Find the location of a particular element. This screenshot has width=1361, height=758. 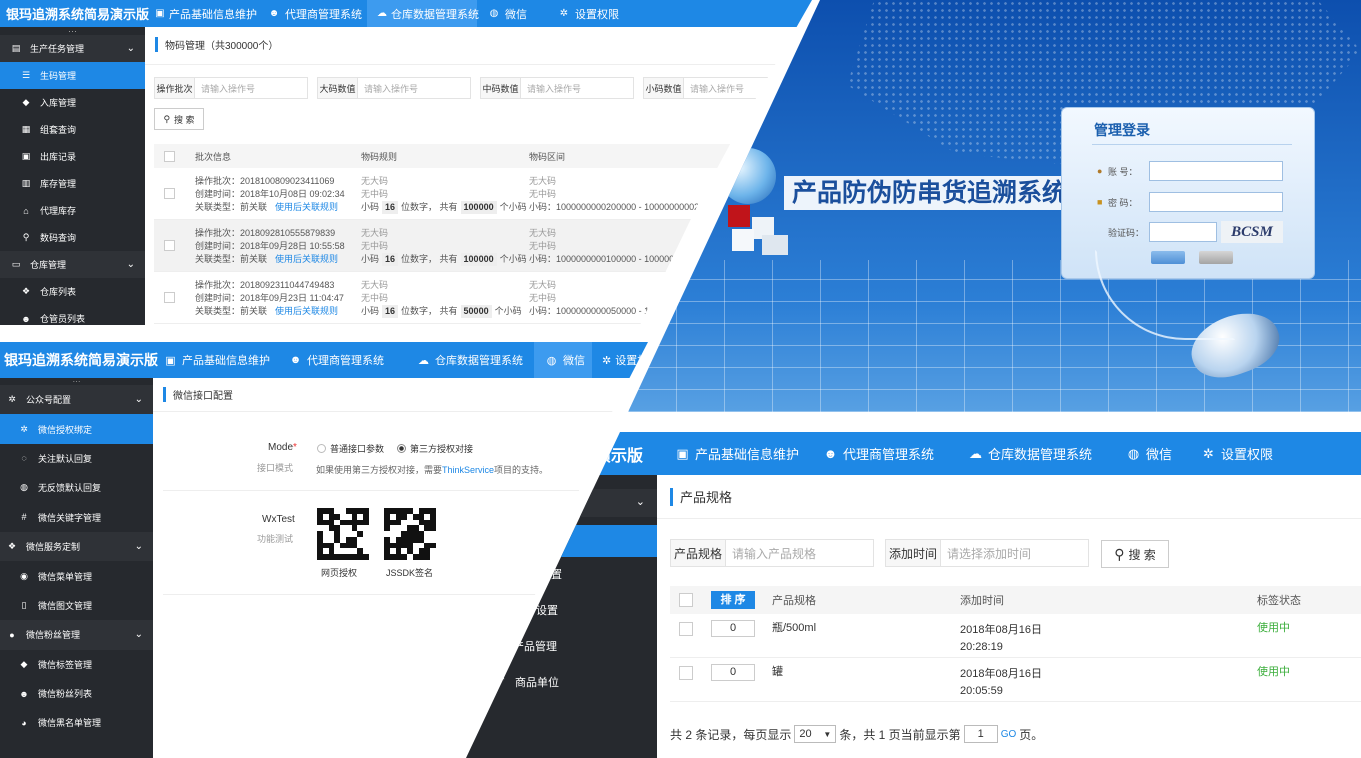

col-rule: 物码规则 is located at coordinates (379, 156).